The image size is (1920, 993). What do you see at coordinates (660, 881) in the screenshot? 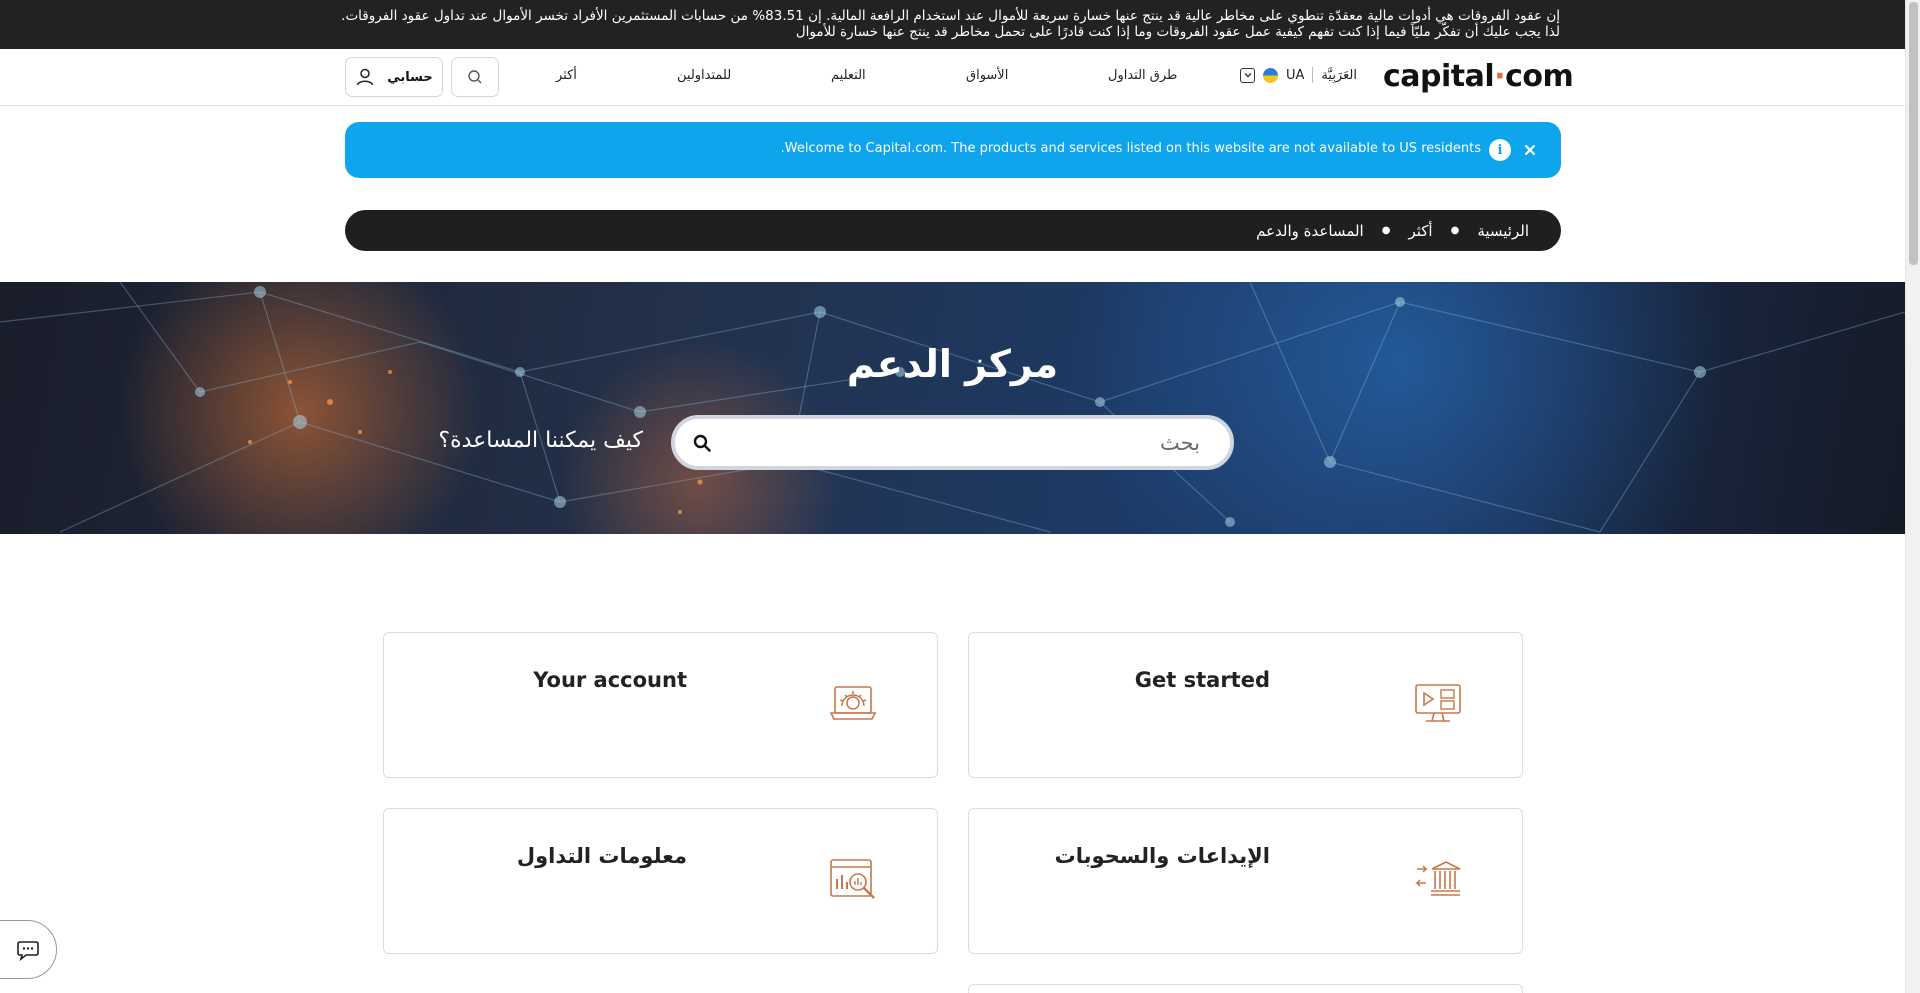
I see `category-card-trading-information: معلومات التداول` at bounding box center [660, 881].